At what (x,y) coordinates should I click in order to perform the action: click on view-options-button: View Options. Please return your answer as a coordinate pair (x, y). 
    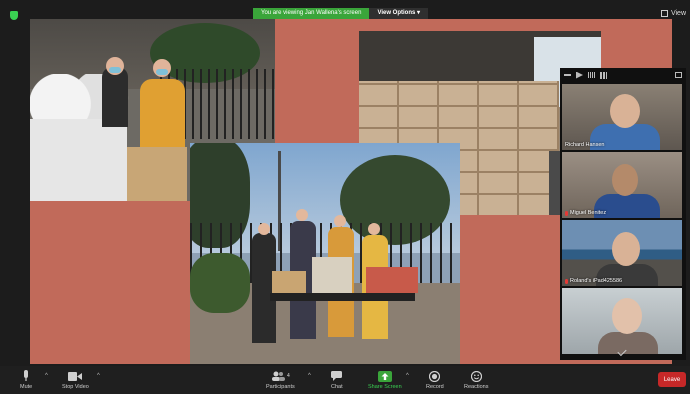
    Looking at the image, I should click on (399, 13).